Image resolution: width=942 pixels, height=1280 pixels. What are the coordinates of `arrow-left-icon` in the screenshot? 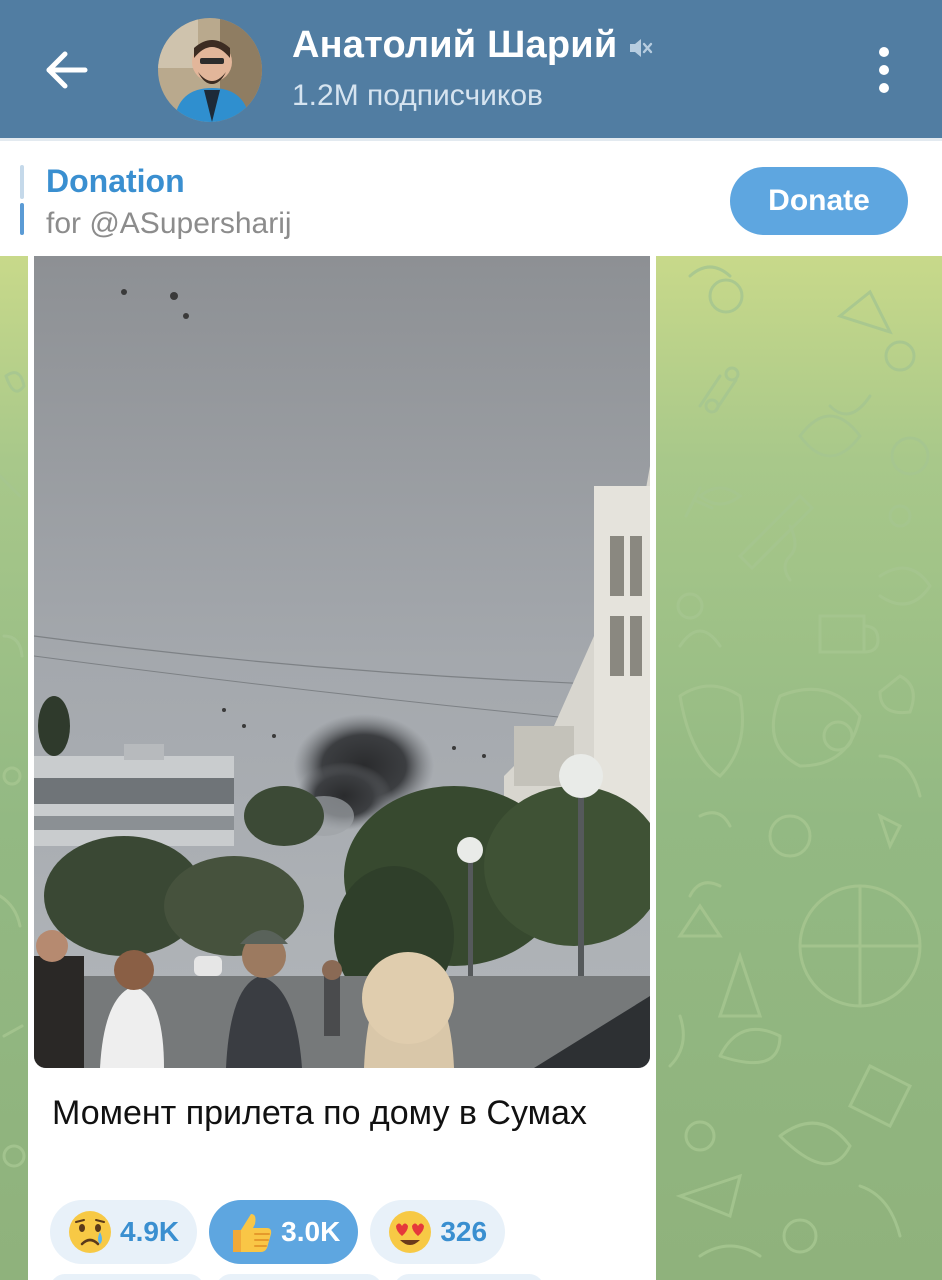 It's located at (67, 70).